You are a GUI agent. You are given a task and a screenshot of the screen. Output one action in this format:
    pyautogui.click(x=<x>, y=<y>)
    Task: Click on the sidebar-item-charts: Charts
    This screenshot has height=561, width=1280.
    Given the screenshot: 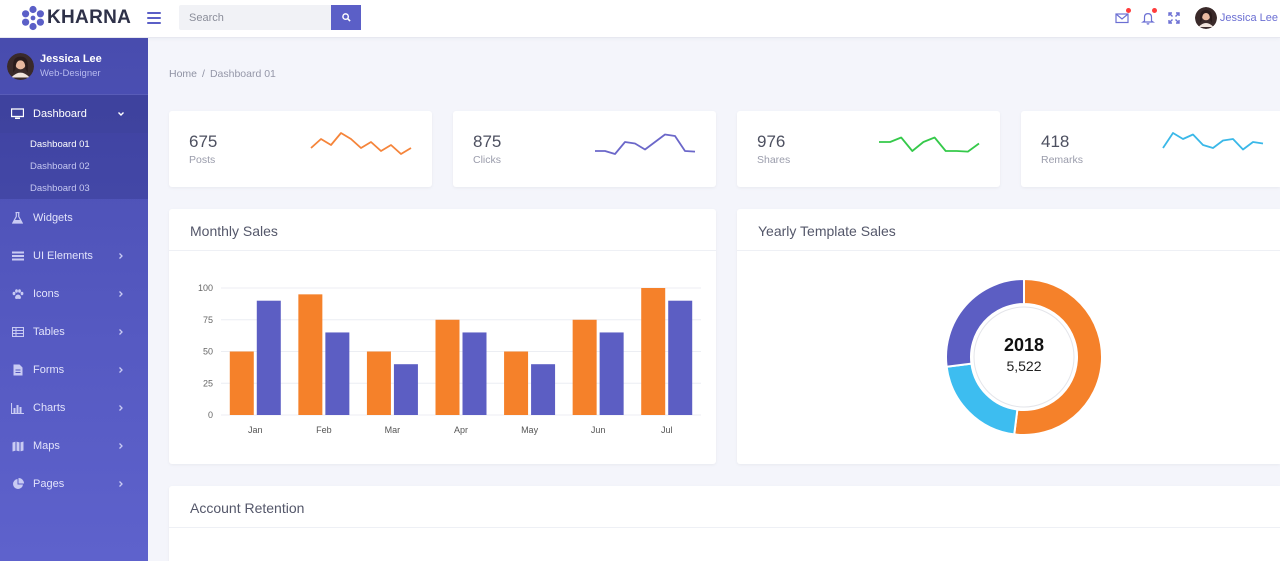 What is the action you would take?
    pyautogui.click(x=74, y=408)
    